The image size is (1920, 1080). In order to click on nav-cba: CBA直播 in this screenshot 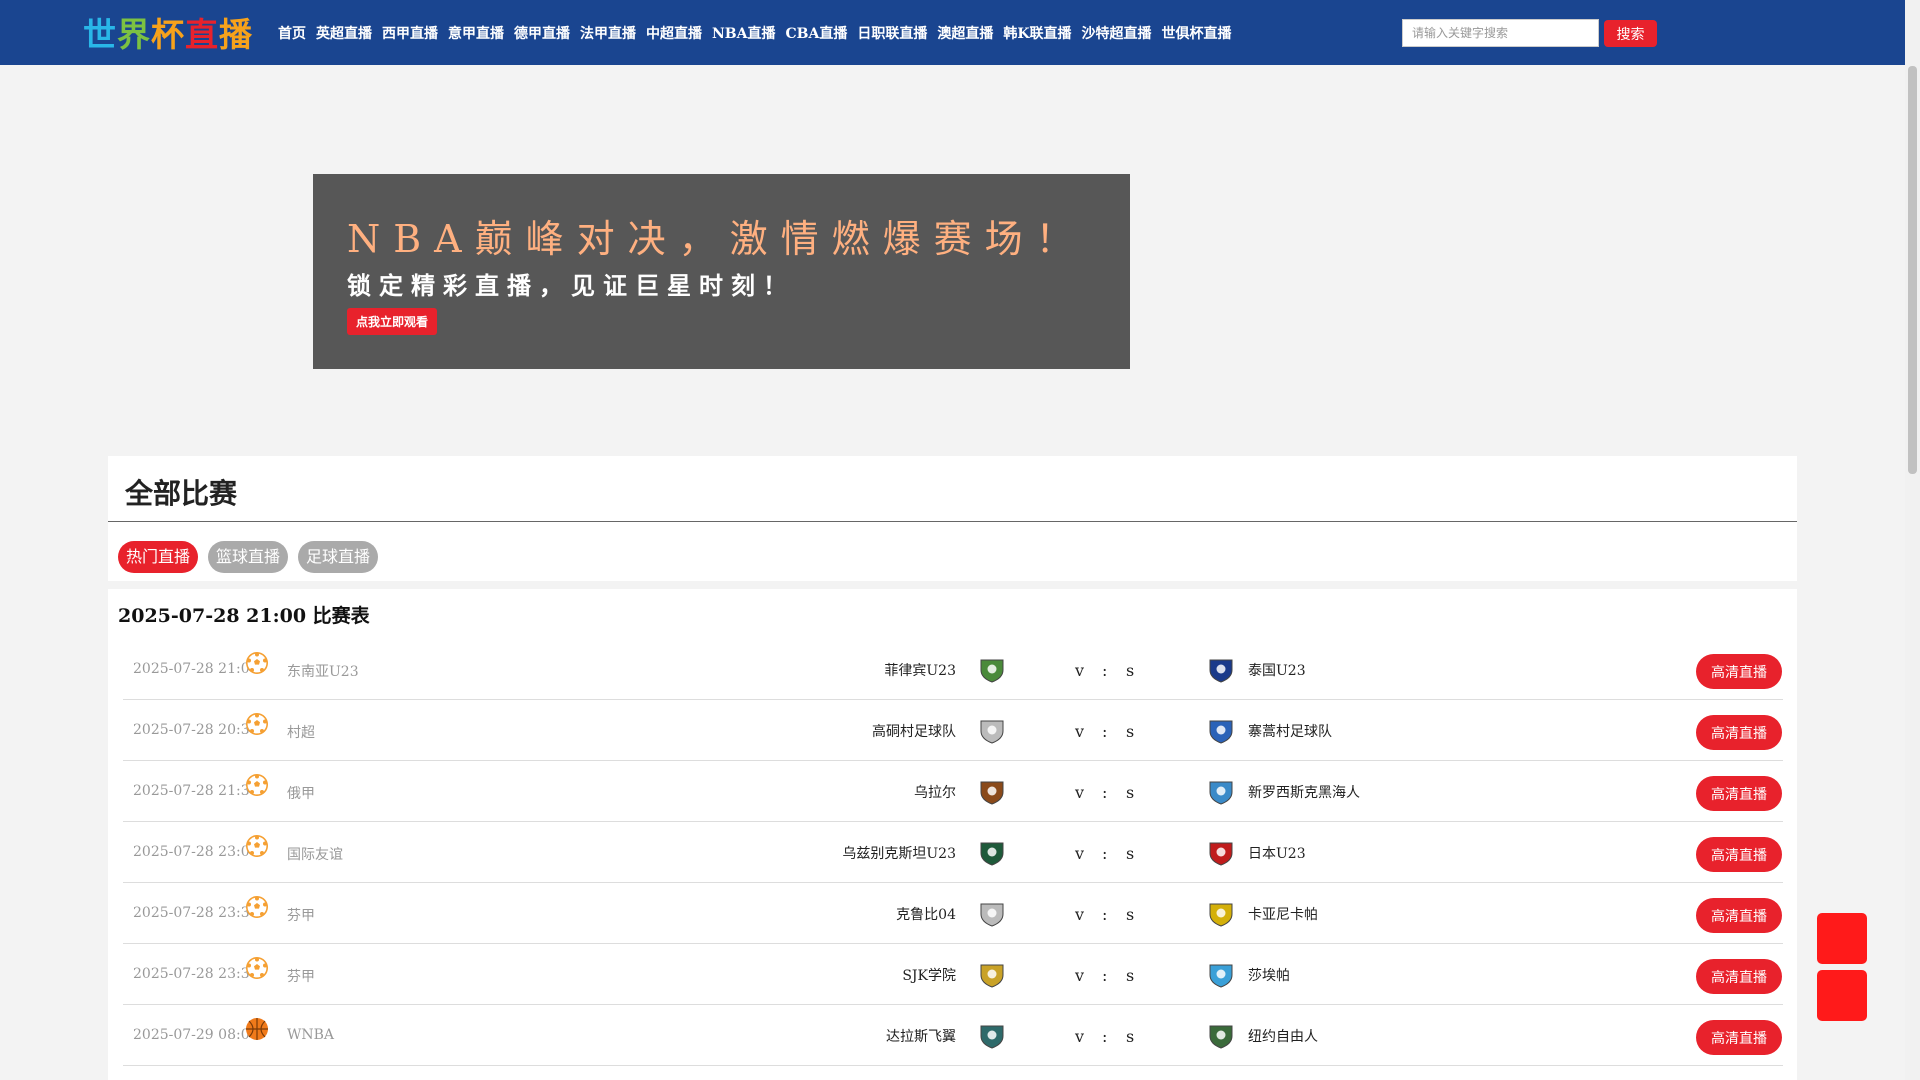, I will do `click(817, 33)`.